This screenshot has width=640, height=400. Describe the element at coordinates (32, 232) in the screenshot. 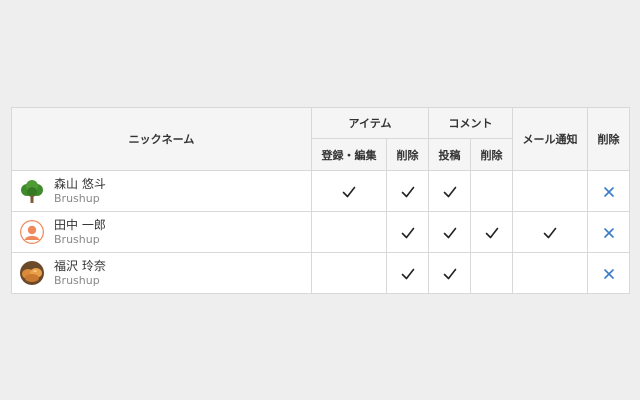

I see `person-avatar-icon` at that location.